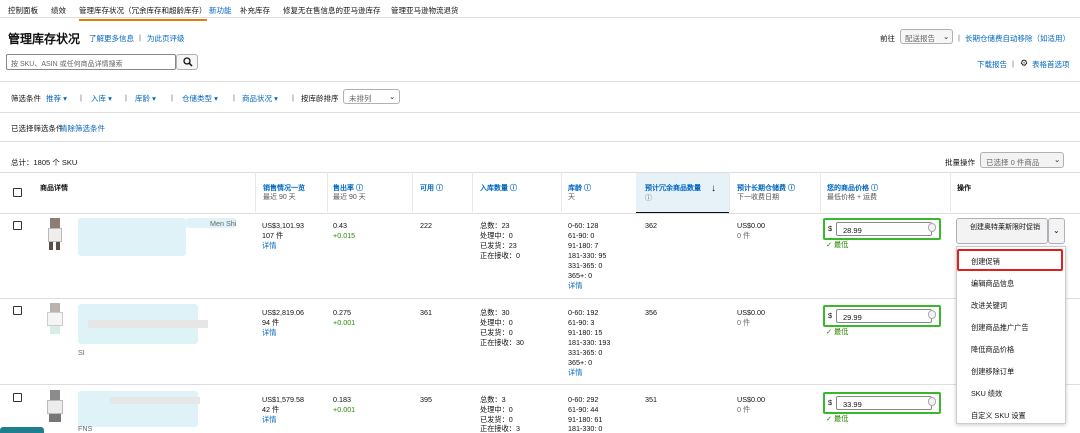 This screenshot has width=1080, height=433. What do you see at coordinates (540, 172) in the screenshot?
I see `table-header-top` at bounding box center [540, 172].